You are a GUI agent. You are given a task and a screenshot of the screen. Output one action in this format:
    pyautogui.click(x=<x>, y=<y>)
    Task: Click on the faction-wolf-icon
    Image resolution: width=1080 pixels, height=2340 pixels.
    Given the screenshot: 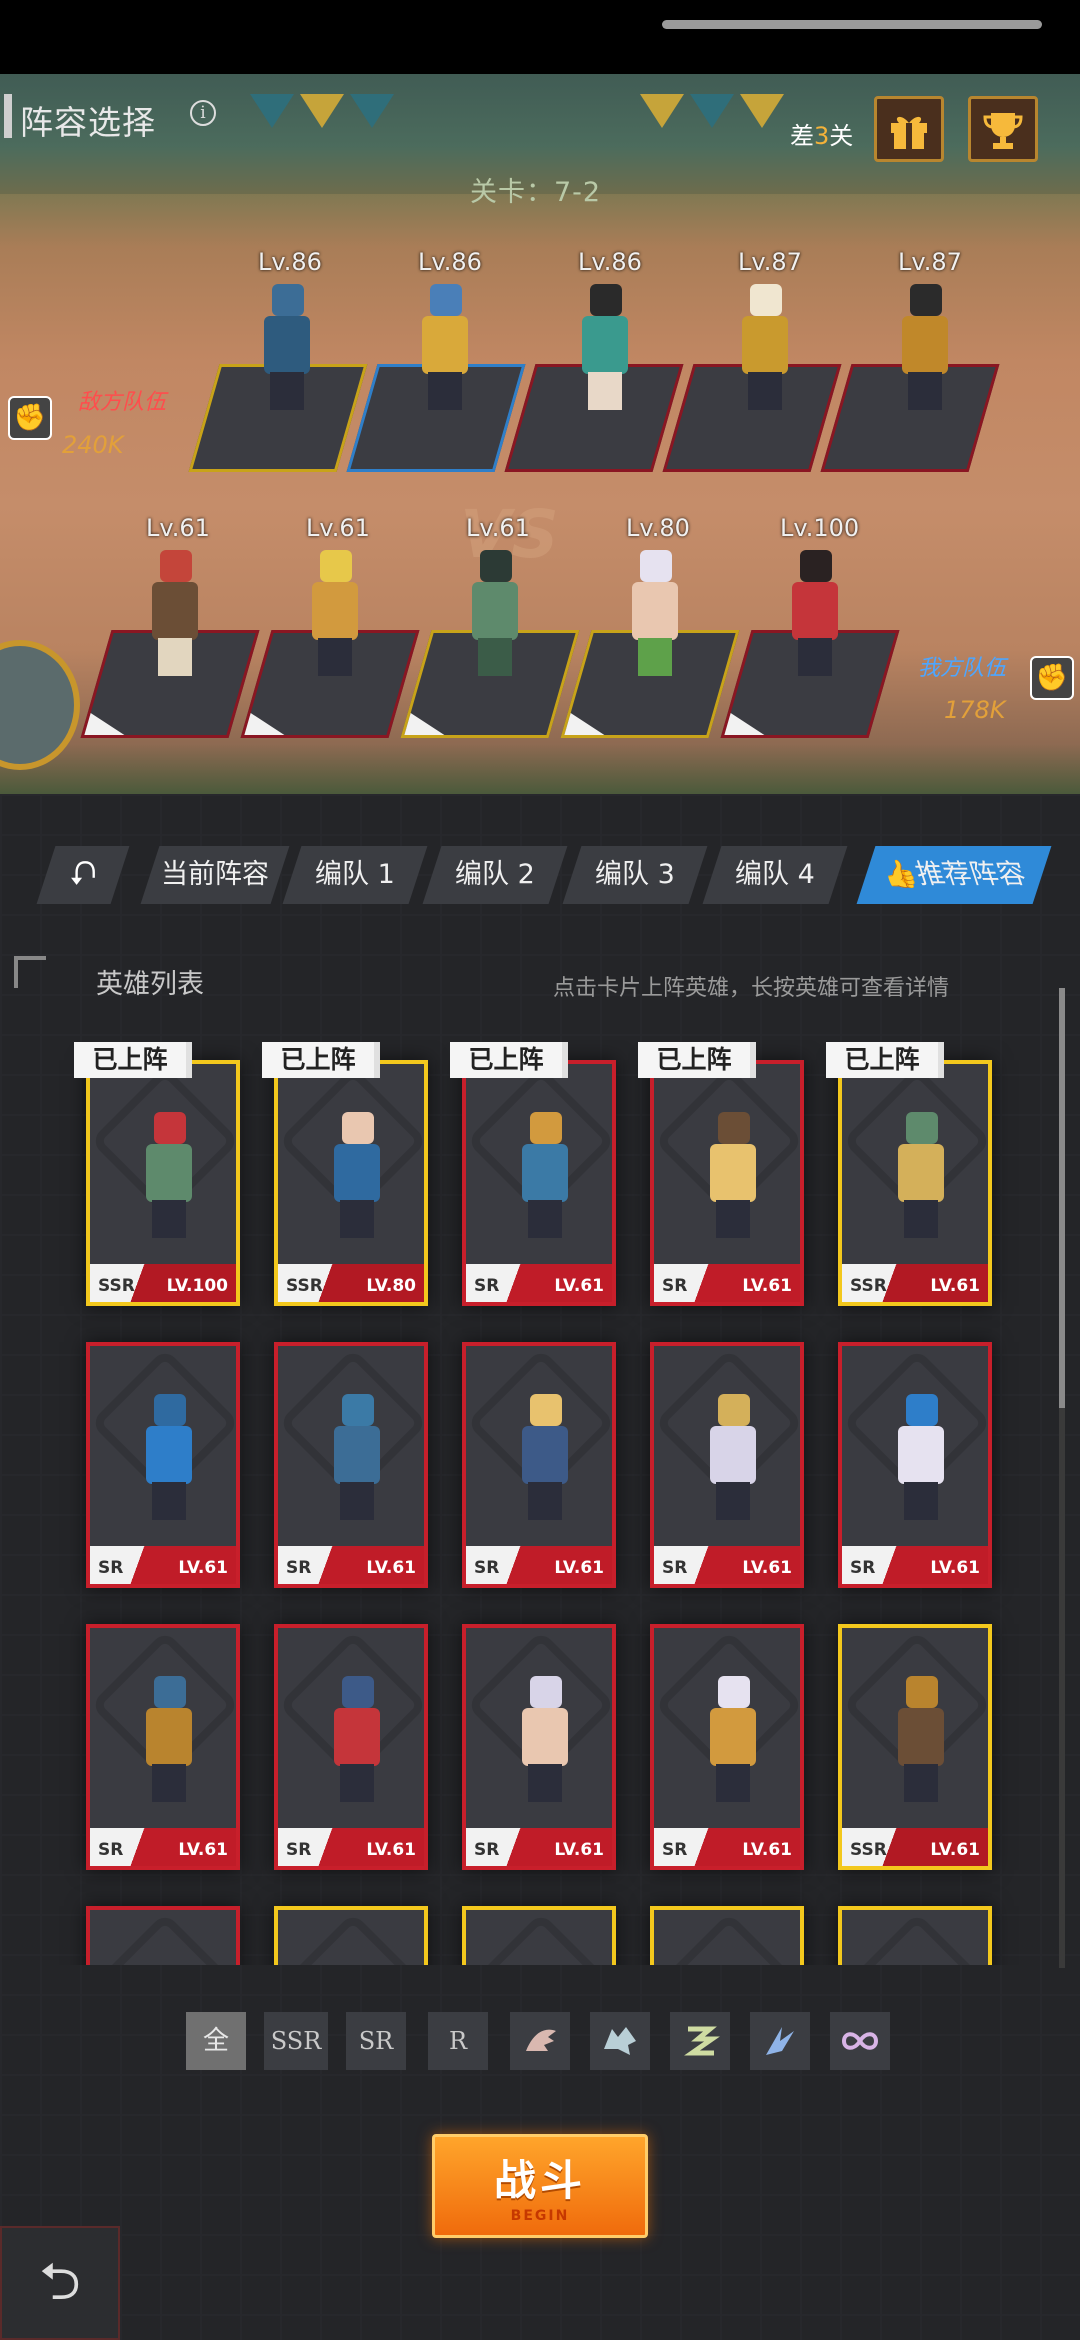 What is the action you would take?
    pyautogui.click(x=620, y=2041)
    